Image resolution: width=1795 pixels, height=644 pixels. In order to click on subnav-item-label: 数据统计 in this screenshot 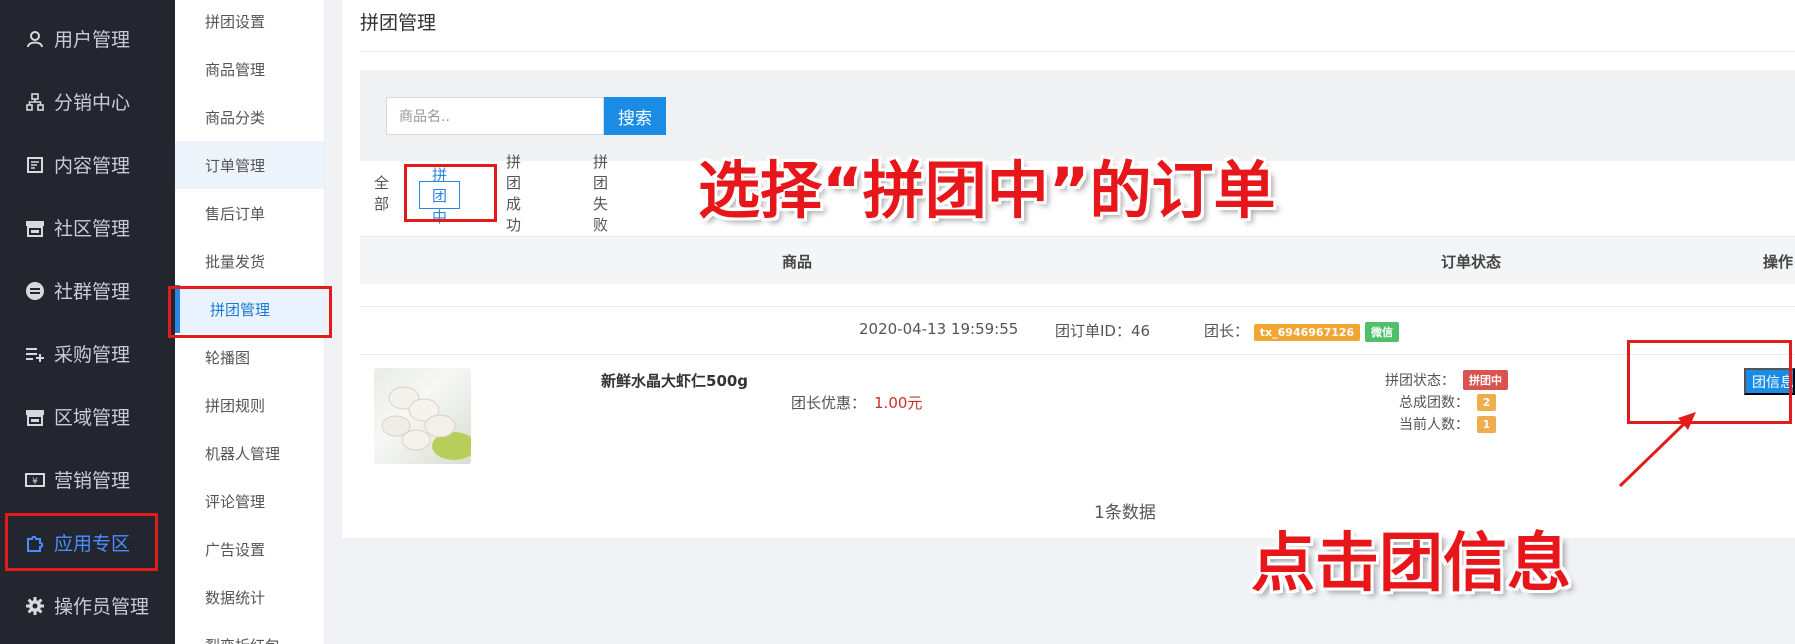, I will do `click(235, 597)`.